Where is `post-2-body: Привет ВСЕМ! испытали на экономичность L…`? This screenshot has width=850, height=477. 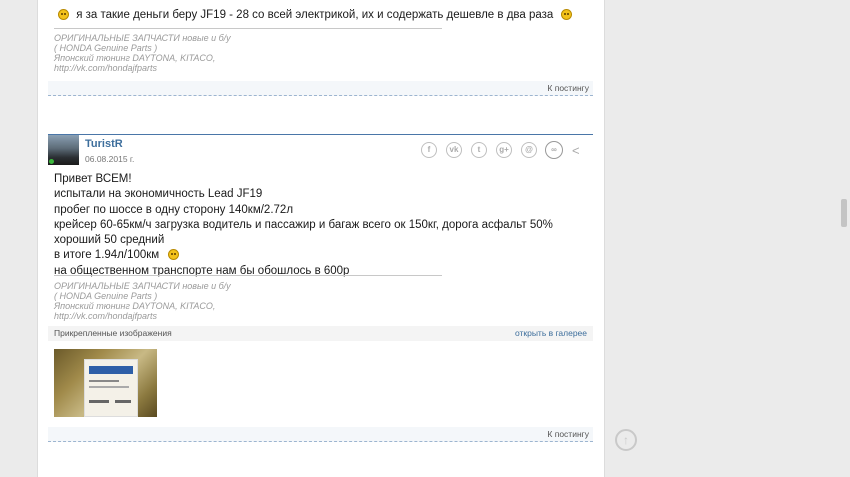 post-2-body: Привет ВСЕМ! испытали на экономичность L… is located at coordinates (303, 225).